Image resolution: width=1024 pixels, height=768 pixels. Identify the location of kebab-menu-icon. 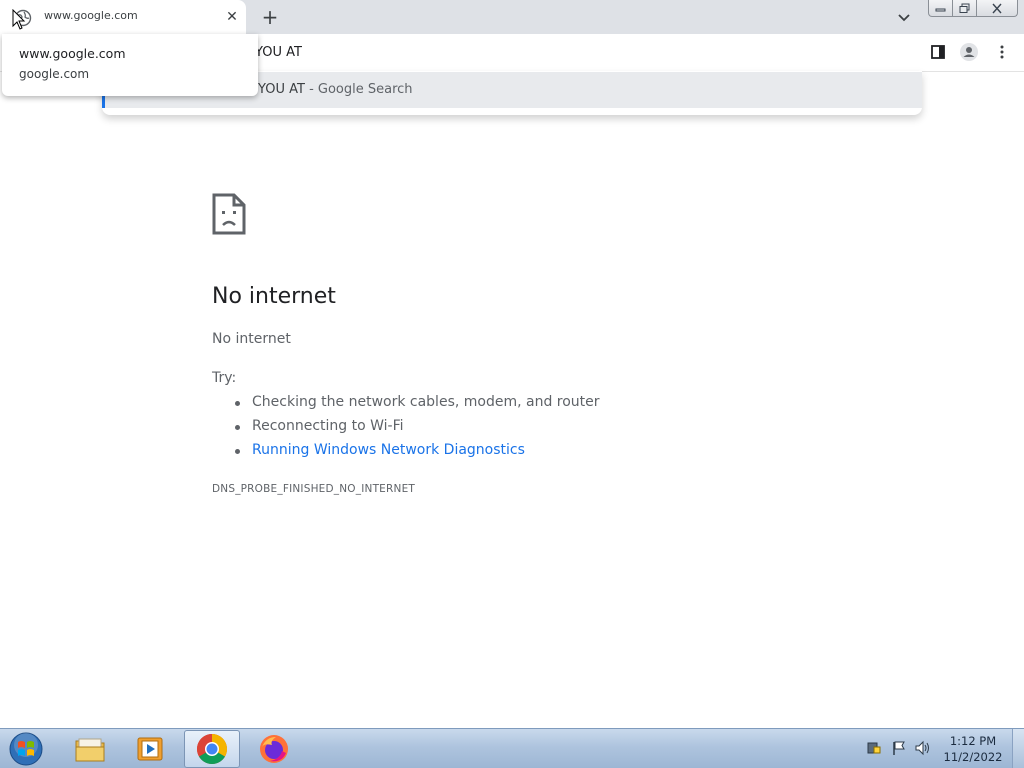
(1002, 52).